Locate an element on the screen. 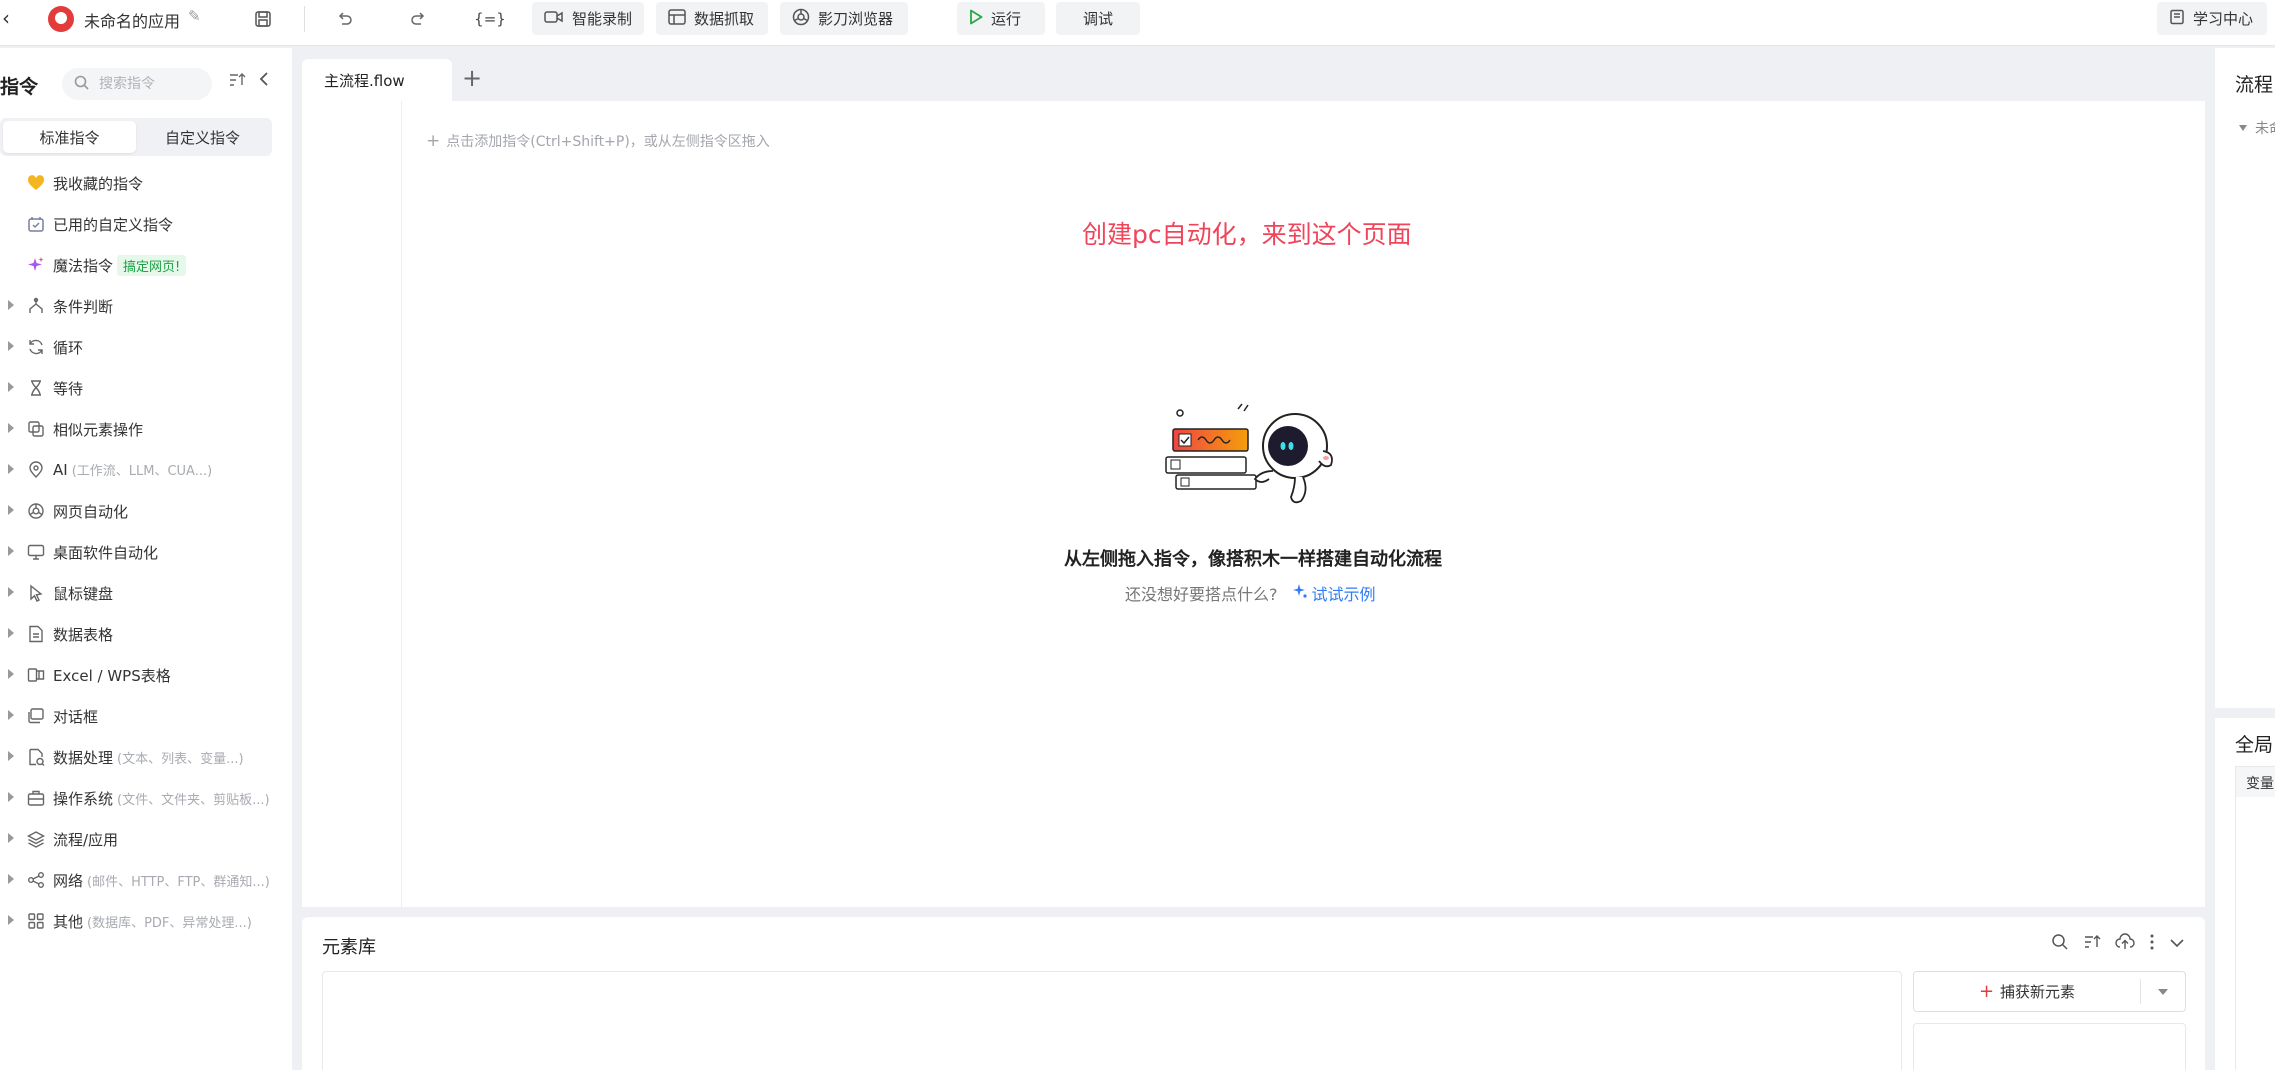 This screenshot has width=2275, height=1070. list-item-data-table: 数据表格 is located at coordinates (146, 633).